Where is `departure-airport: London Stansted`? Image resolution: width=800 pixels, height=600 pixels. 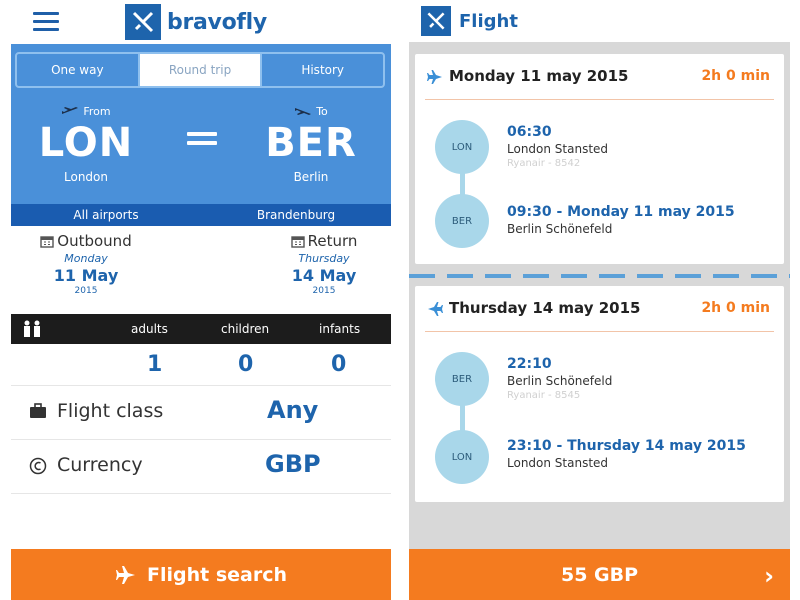 departure-airport: London Stansted is located at coordinates (558, 149).